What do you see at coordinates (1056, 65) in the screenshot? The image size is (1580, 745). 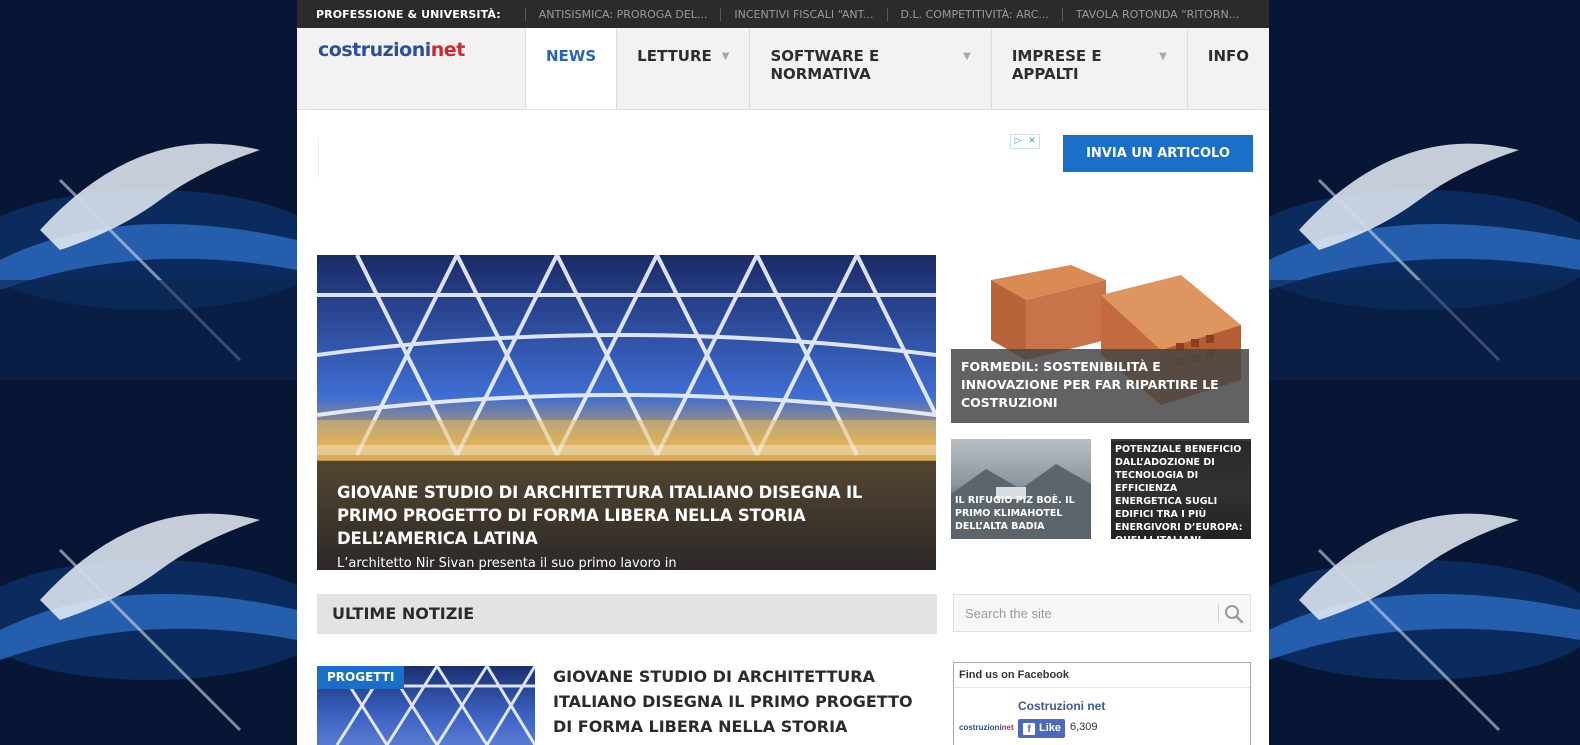 I see `nav-label: IMPRESE E APPALTI` at bounding box center [1056, 65].